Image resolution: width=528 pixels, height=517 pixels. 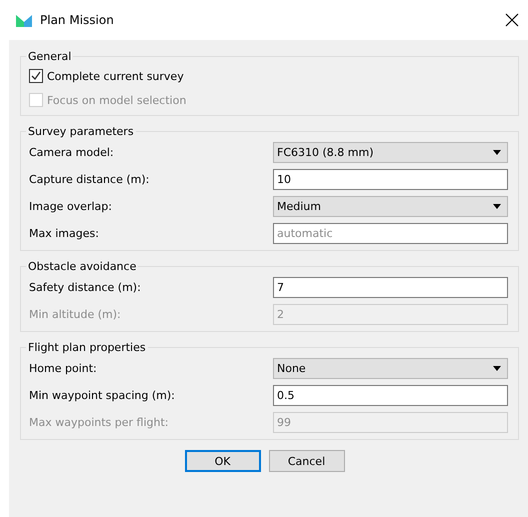 What do you see at coordinates (87, 347) in the screenshot?
I see `group-title: Flight plan properties` at bounding box center [87, 347].